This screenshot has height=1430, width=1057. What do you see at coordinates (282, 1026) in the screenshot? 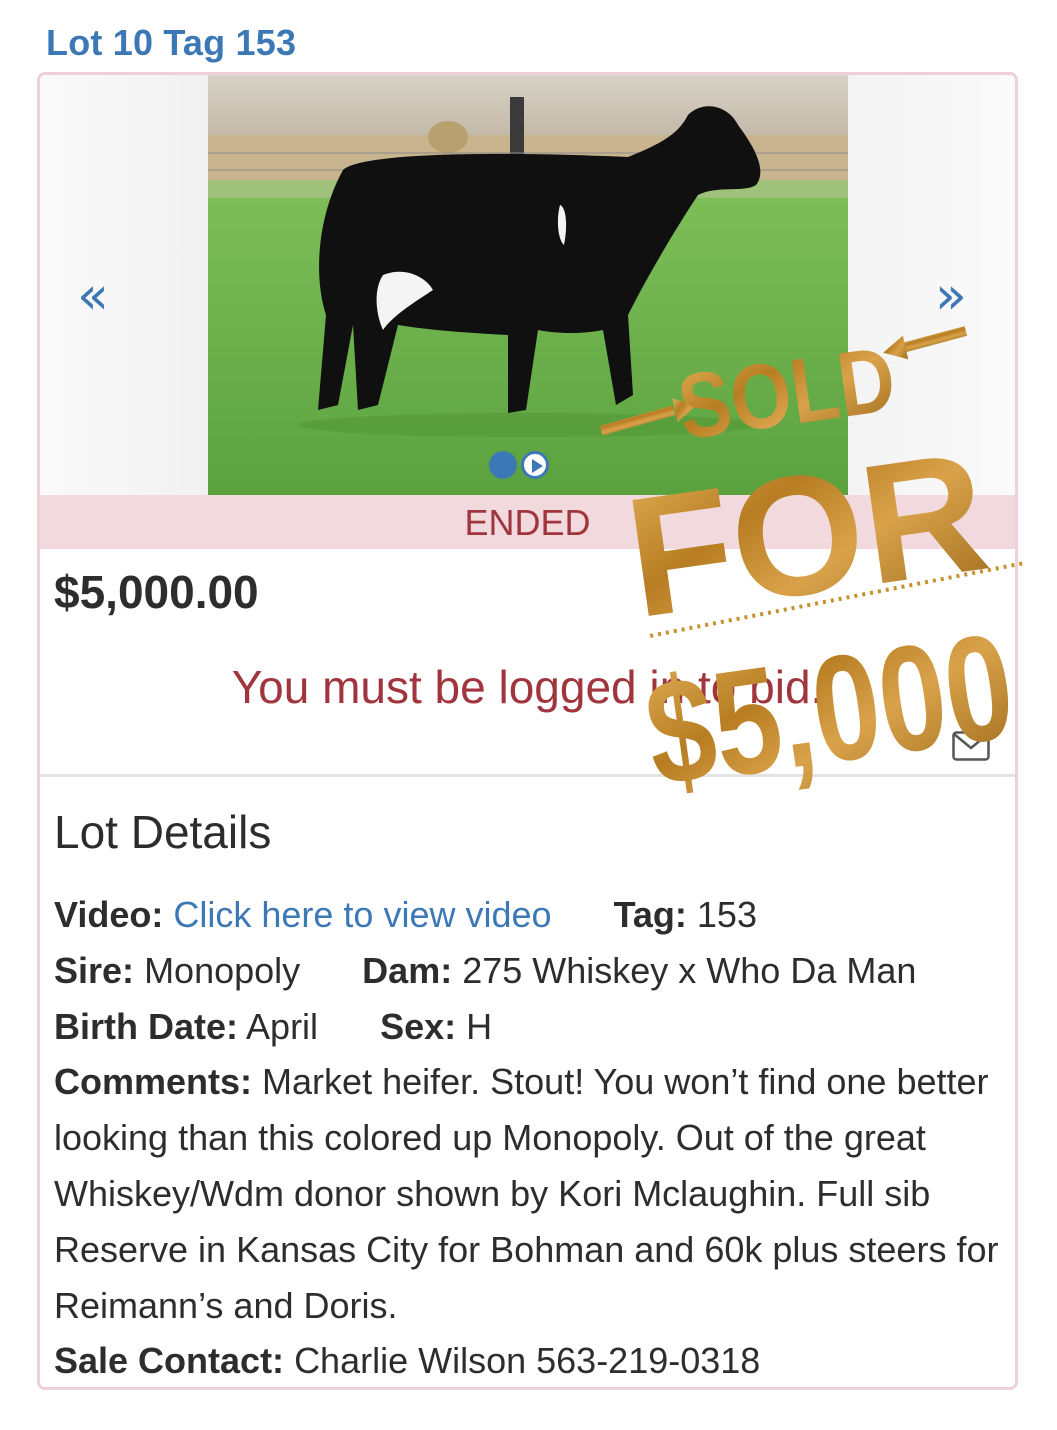
I see `birth-date-value: April` at bounding box center [282, 1026].